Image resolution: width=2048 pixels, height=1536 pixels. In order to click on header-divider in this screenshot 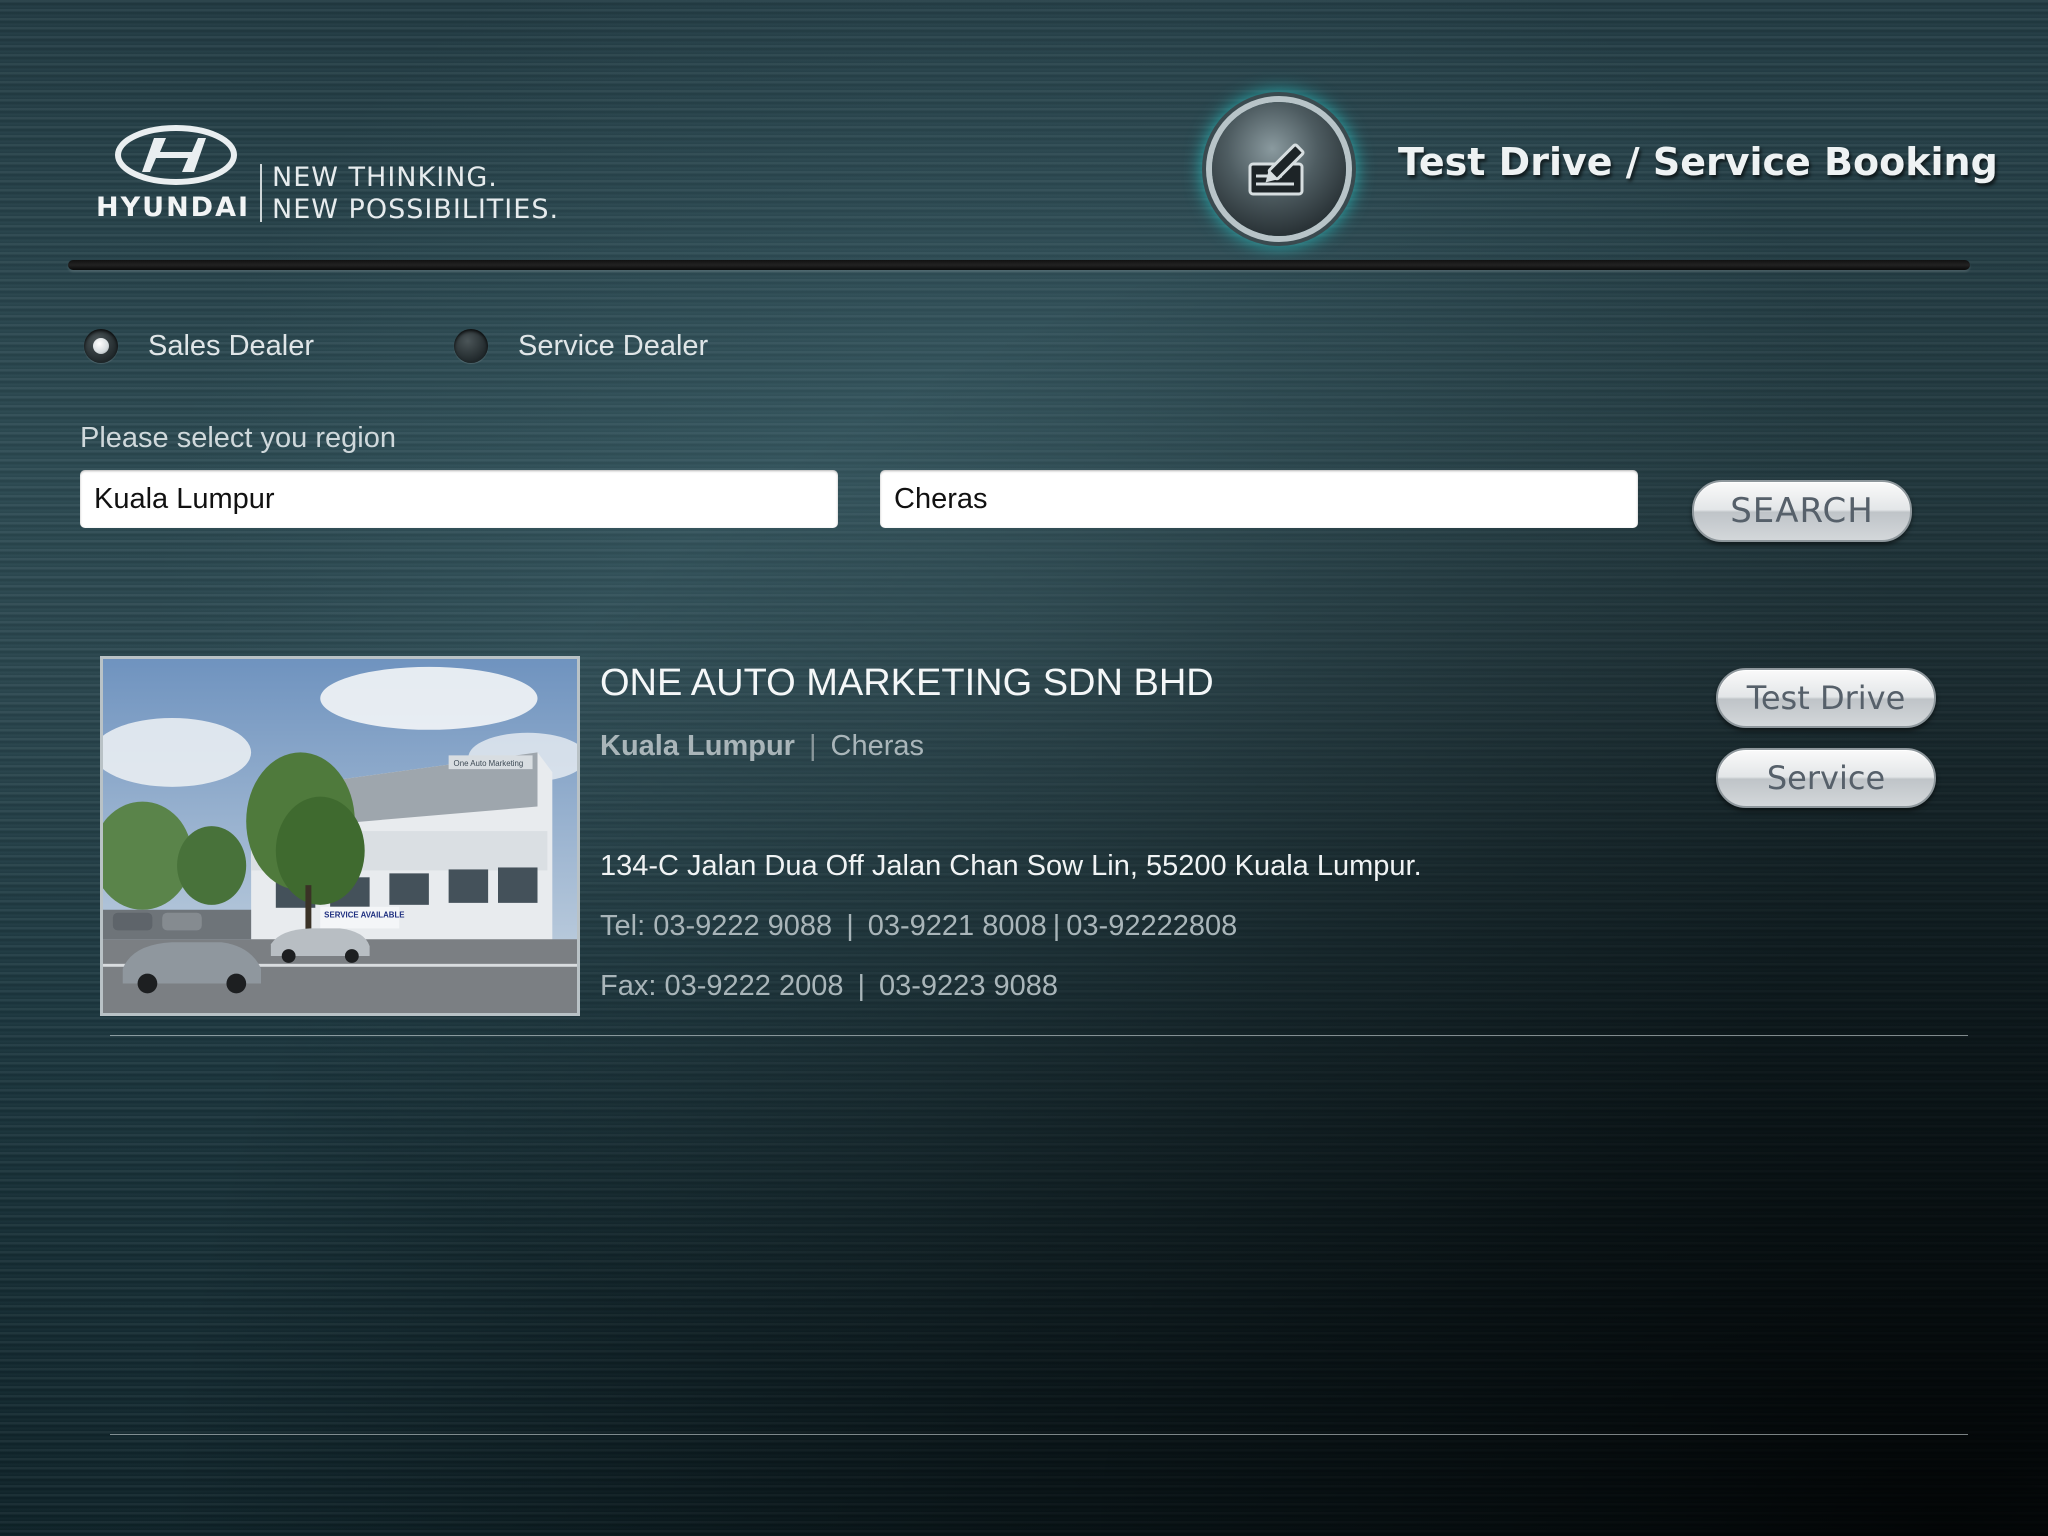, I will do `click(1019, 265)`.